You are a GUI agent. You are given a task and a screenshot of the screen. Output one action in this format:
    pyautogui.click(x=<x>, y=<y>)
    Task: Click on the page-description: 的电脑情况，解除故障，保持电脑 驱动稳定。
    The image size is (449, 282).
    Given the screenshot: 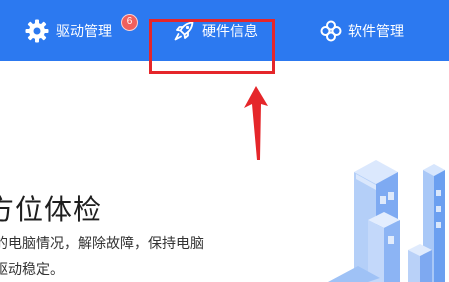 What is the action you would take?
    pyautogui.click(x=127, y=256)
    